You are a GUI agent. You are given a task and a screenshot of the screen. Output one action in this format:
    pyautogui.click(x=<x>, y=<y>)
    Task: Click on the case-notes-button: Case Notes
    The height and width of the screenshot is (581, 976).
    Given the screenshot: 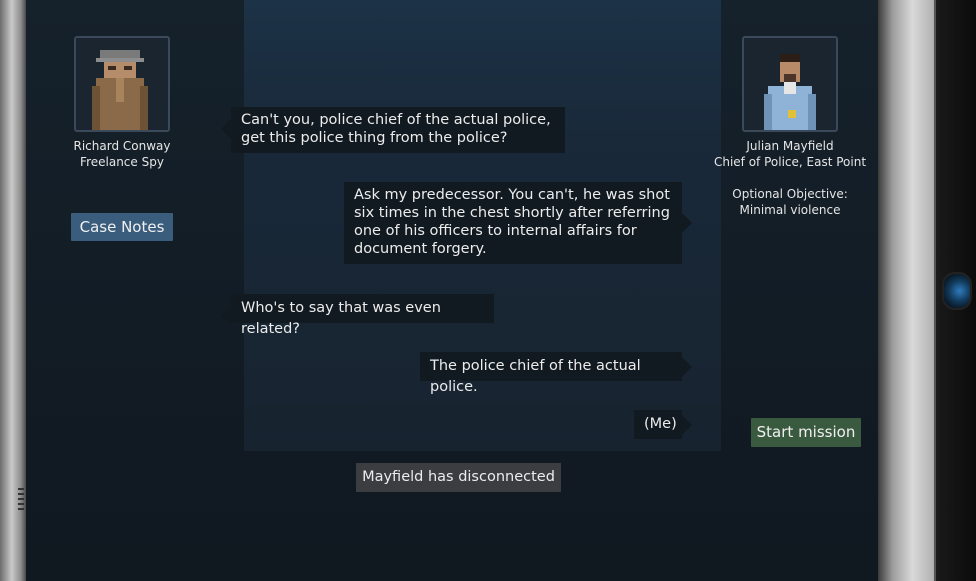 What is the action you would take?
    pyautogui.click(x=122, y=227)
    